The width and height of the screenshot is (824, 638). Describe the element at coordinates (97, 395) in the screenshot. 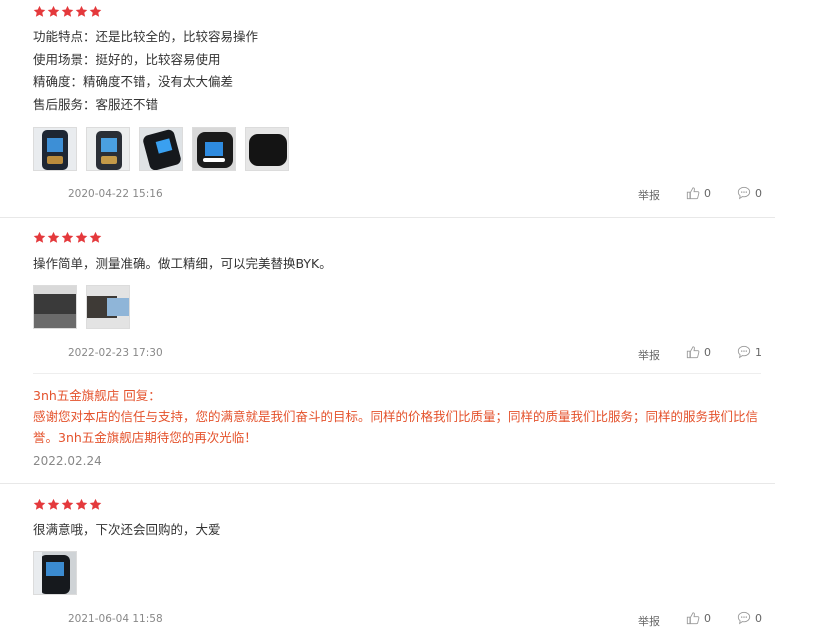

I see `seller-reply-author: 3nh五金旗舰店 回复：` at that location.